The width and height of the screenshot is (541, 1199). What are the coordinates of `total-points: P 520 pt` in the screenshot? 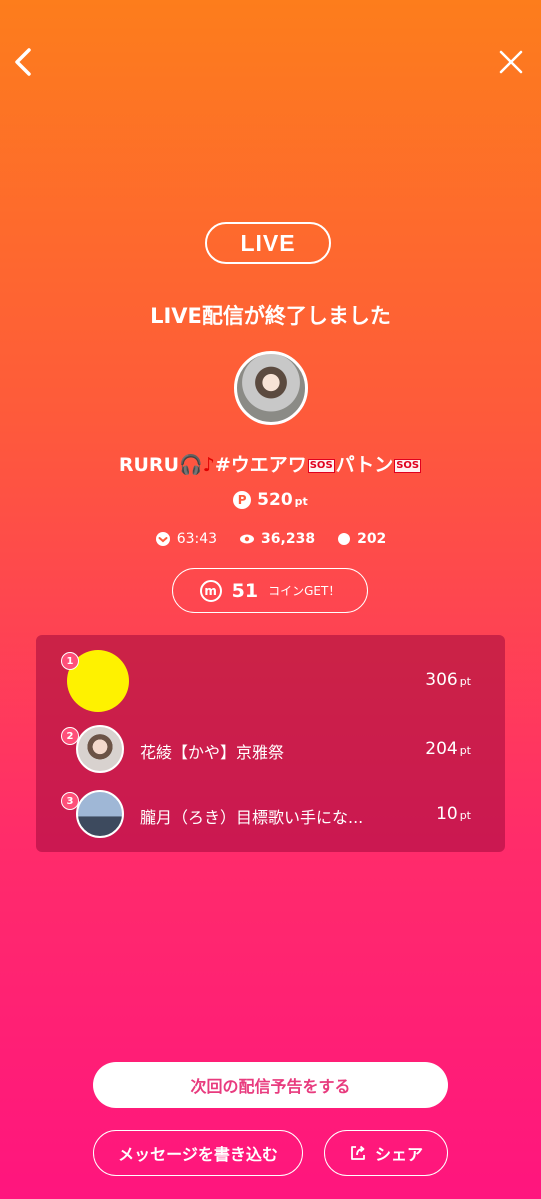 It's located at (270, 500).